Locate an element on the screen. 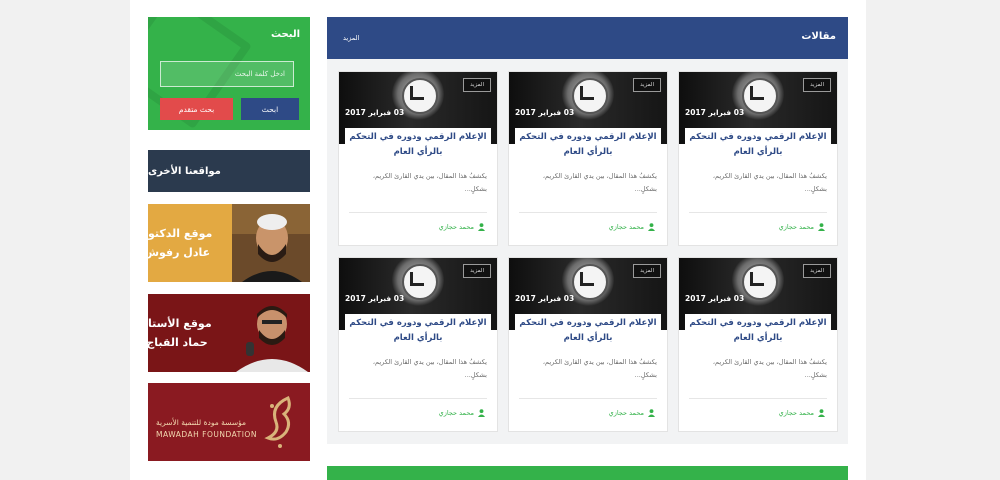  other-sites-title: مواقعنا الأخرى is located at coordinates (229, 171).